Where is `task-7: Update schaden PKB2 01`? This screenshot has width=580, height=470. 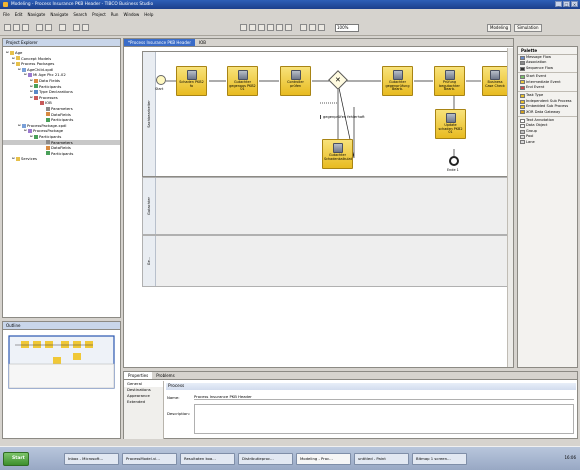
task-7: Update schaden PKB2 01 is located at coordinates (450, 124).